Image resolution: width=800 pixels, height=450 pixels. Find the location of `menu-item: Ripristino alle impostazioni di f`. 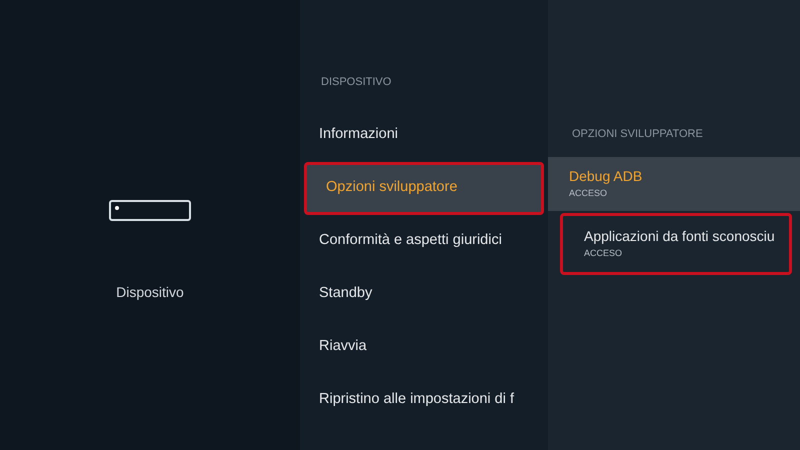

menu-item: Ripristino alle impostazioni di f is located at coordinates (424, 400).